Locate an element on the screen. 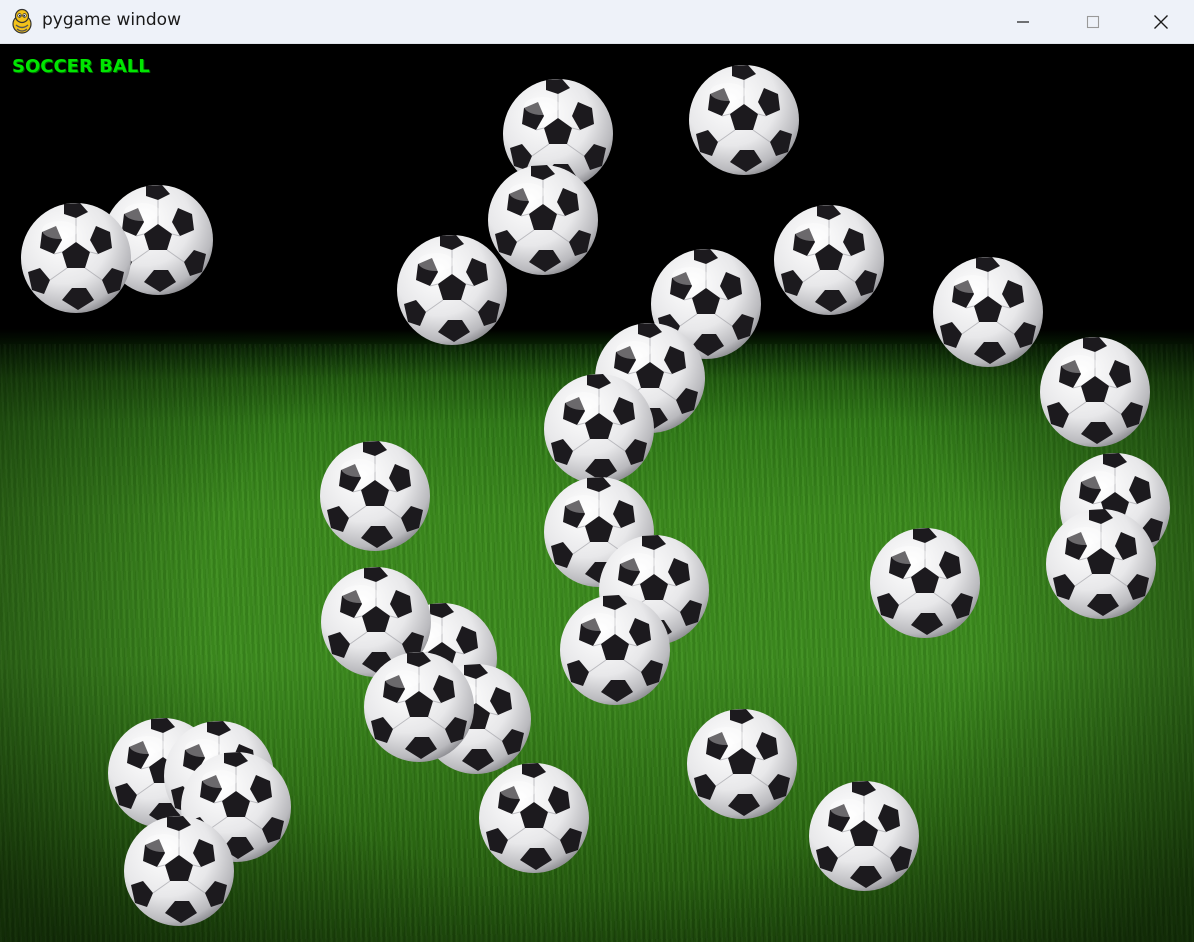  minimize-icon is located at coordinates (1023, 21).